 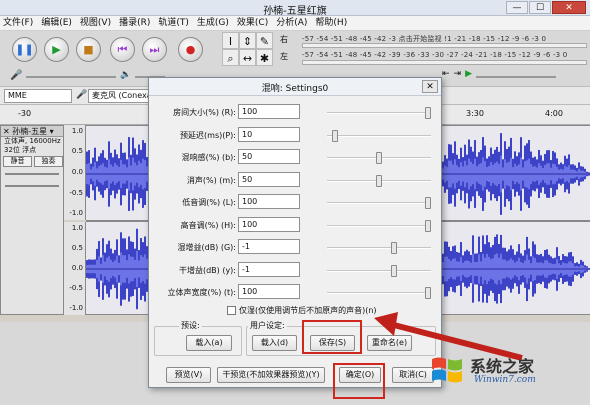 I want to click on record-volume-slider, so click(x=71, y=77).